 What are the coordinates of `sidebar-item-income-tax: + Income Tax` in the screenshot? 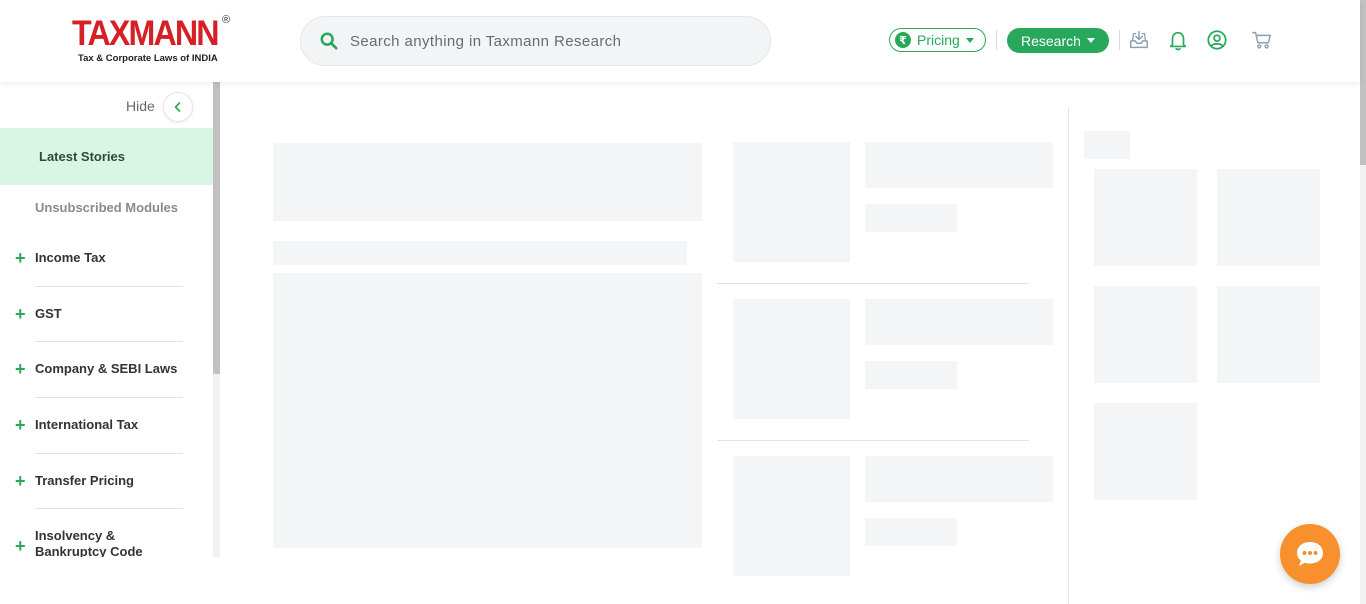 It's located at (92, 277).